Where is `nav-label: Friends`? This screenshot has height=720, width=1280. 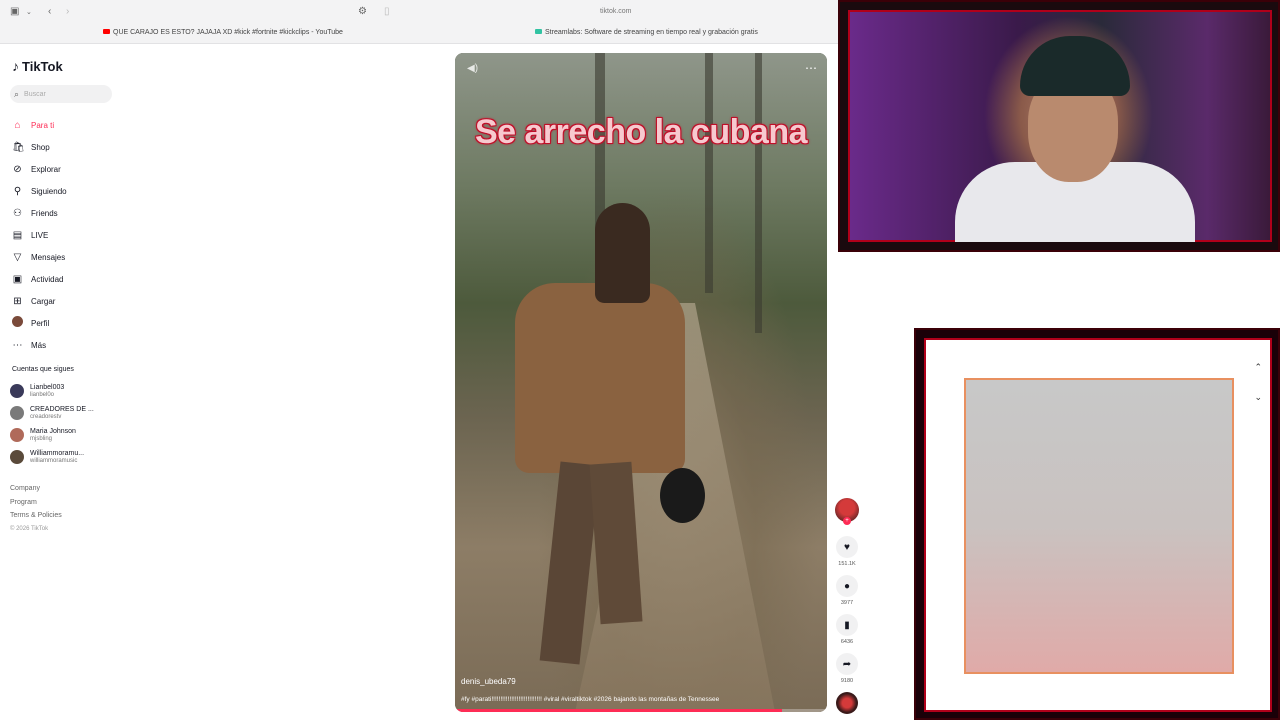 nav-label: Friends is located at coordinates (44, 213).